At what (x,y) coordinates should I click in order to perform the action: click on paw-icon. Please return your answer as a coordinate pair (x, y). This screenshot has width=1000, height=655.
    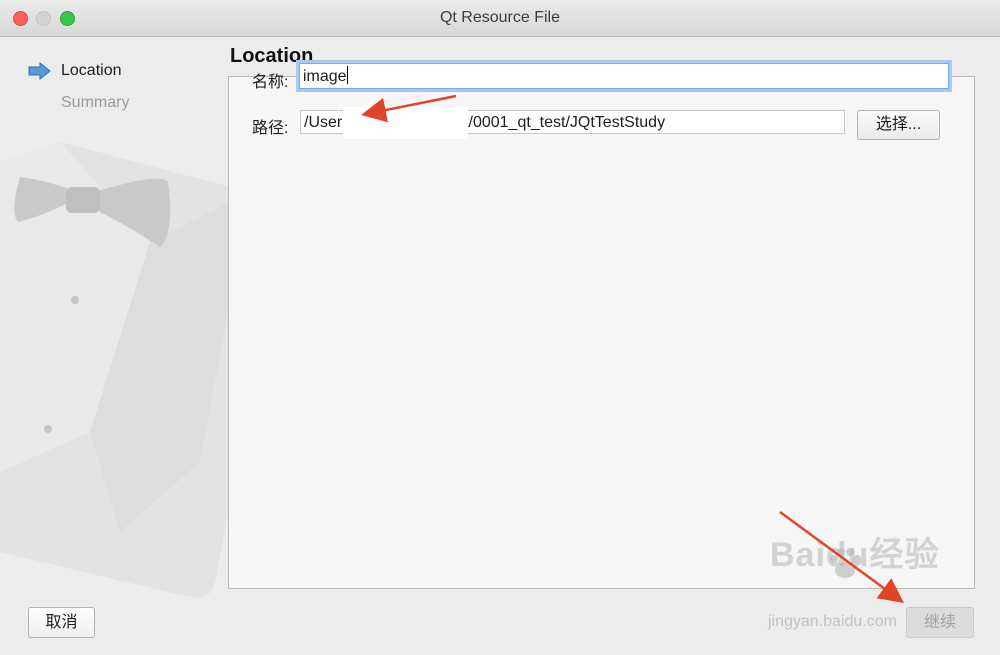
    Looking at the image, I should click on (845, 563).